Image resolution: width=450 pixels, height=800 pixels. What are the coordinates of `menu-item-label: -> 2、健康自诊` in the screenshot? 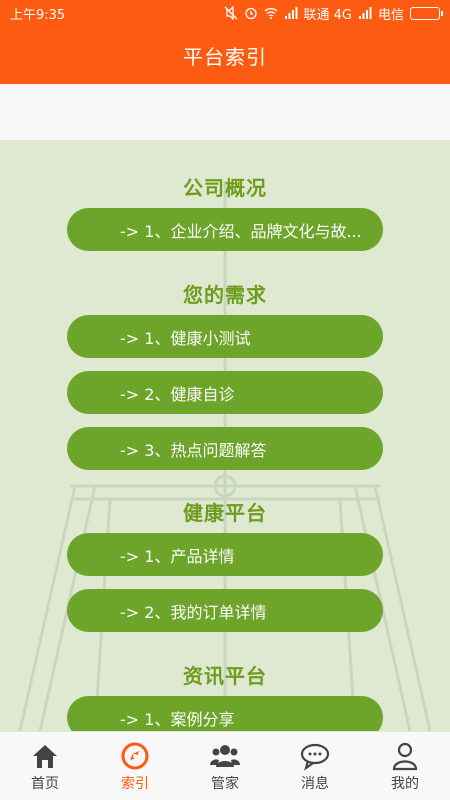 It's located at (177, 394).